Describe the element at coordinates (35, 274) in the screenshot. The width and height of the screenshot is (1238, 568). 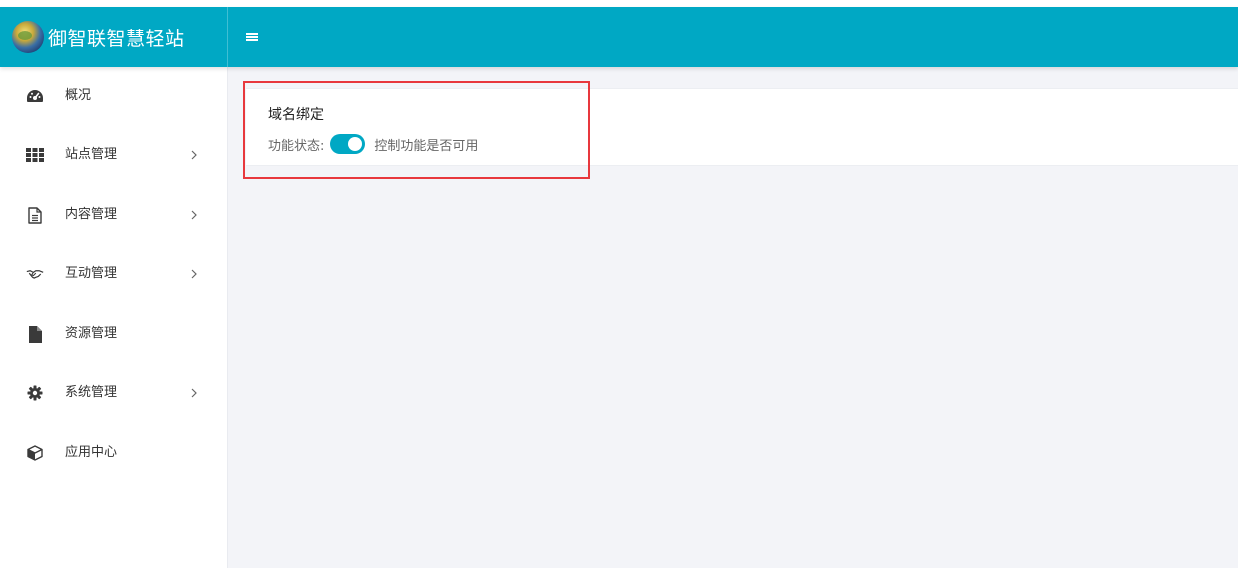
I see `handshake-icon` at that location.